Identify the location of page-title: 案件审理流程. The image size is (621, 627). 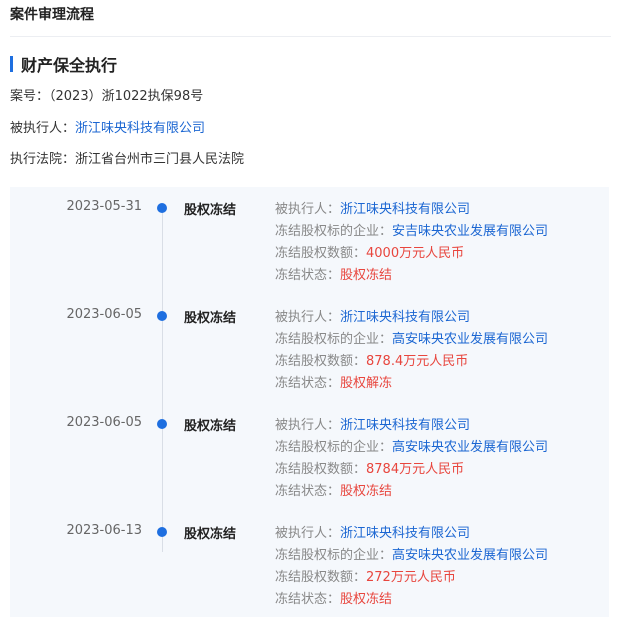
(52, 15).